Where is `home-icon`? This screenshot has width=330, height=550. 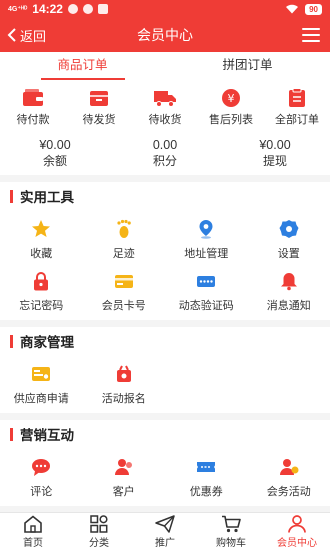 home-icon is located at coordinates (33, 523).